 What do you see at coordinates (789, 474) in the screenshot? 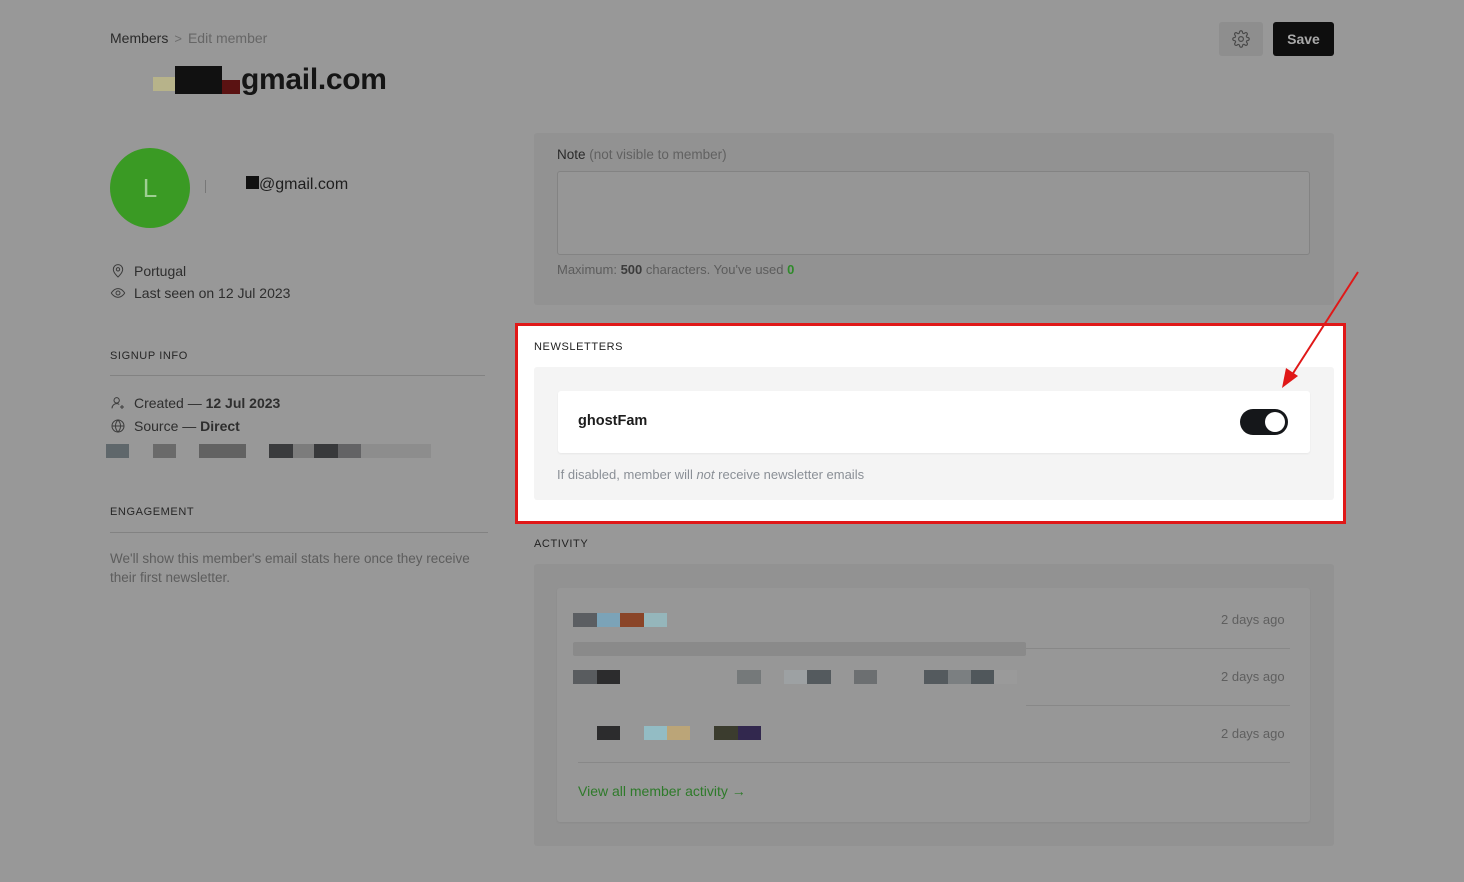
I see `hint-after: receive newsletter emails` at bounding box center [789, 474].